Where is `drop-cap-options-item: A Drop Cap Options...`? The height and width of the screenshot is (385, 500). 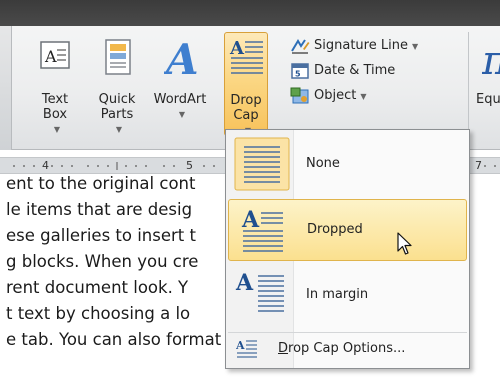
drop-cap-options-item: A Drop Cap Options... is located at coordinates (347, 348).